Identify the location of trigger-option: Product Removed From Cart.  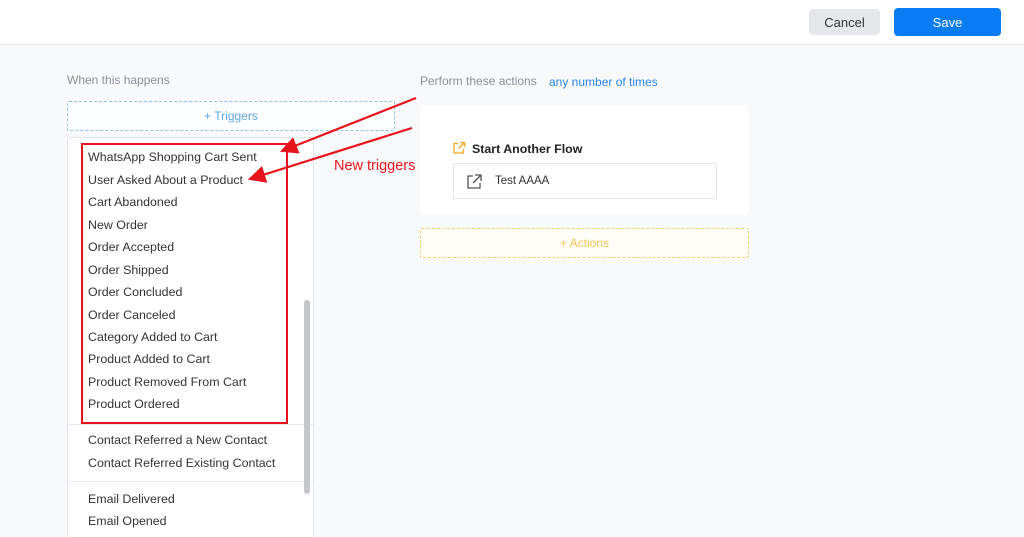
(167, 382).